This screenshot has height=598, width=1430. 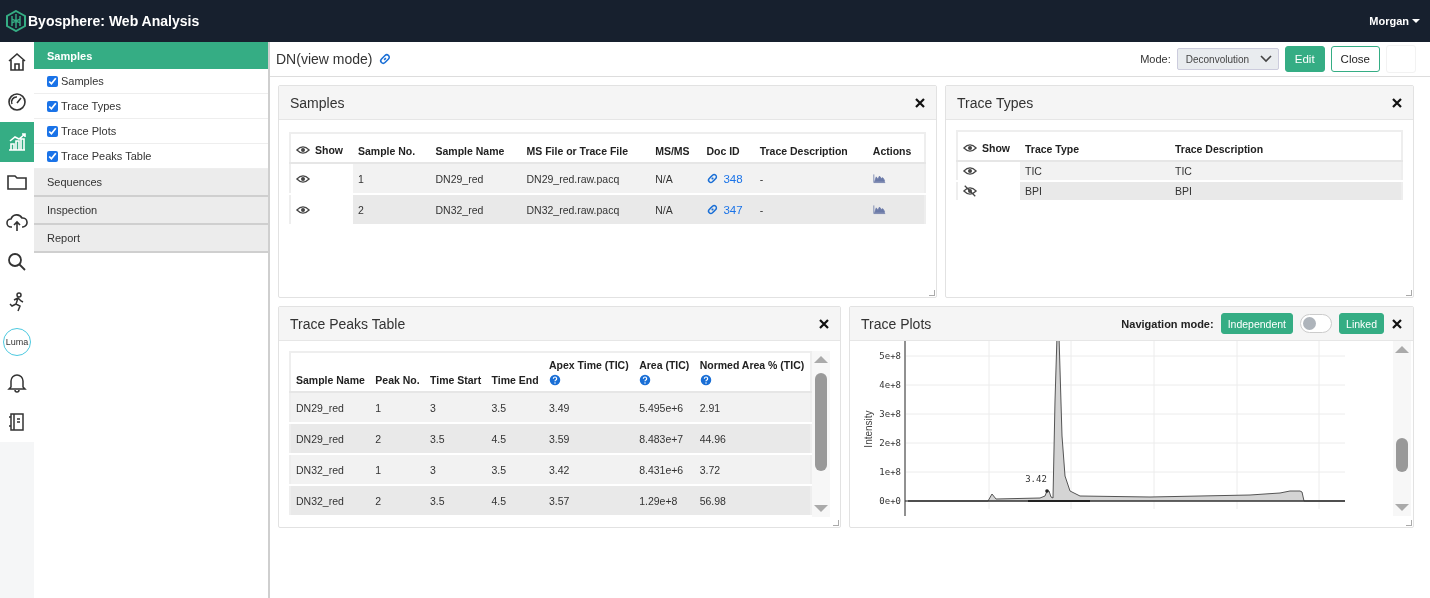 What do you see at coordinates (589, 469) in the screenshot?
I see `table-cell: 3.42` at bounding box center [589, 469].